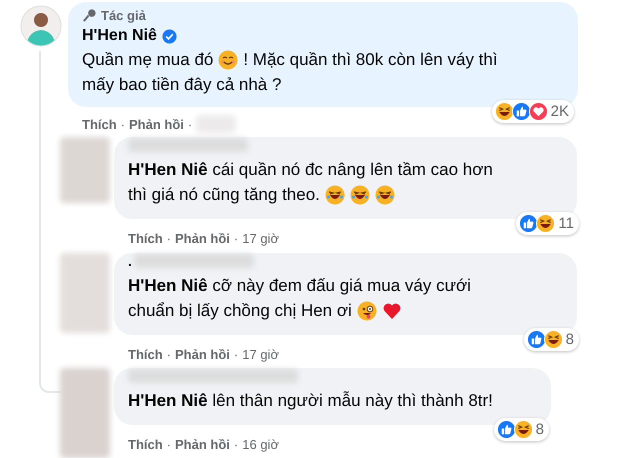  What do you see at coordinates (260, 444) in the screenshot?
I see `timestamp: 16 giờ` at bounding box center [260, 444].